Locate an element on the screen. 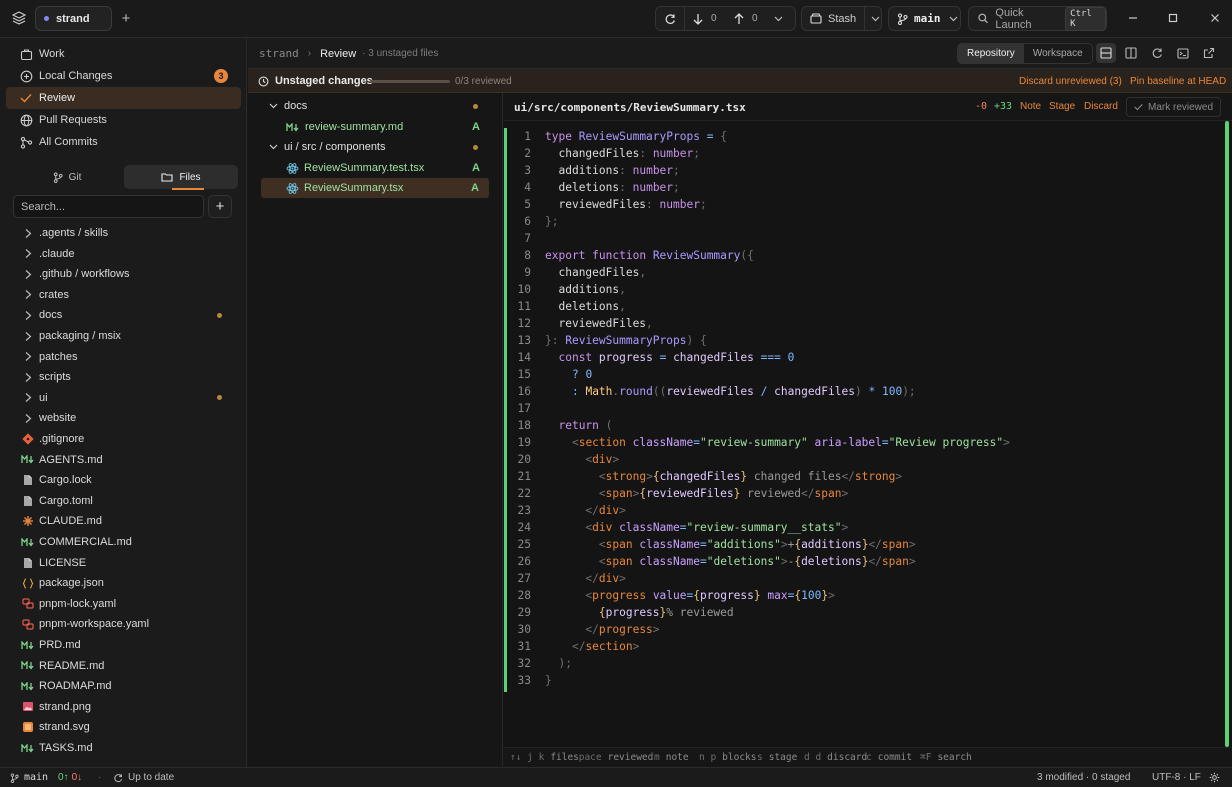 The image size is (1232, 787). tree-item-label: pnpm-lock.yaml is located at coordinates (78, 603).